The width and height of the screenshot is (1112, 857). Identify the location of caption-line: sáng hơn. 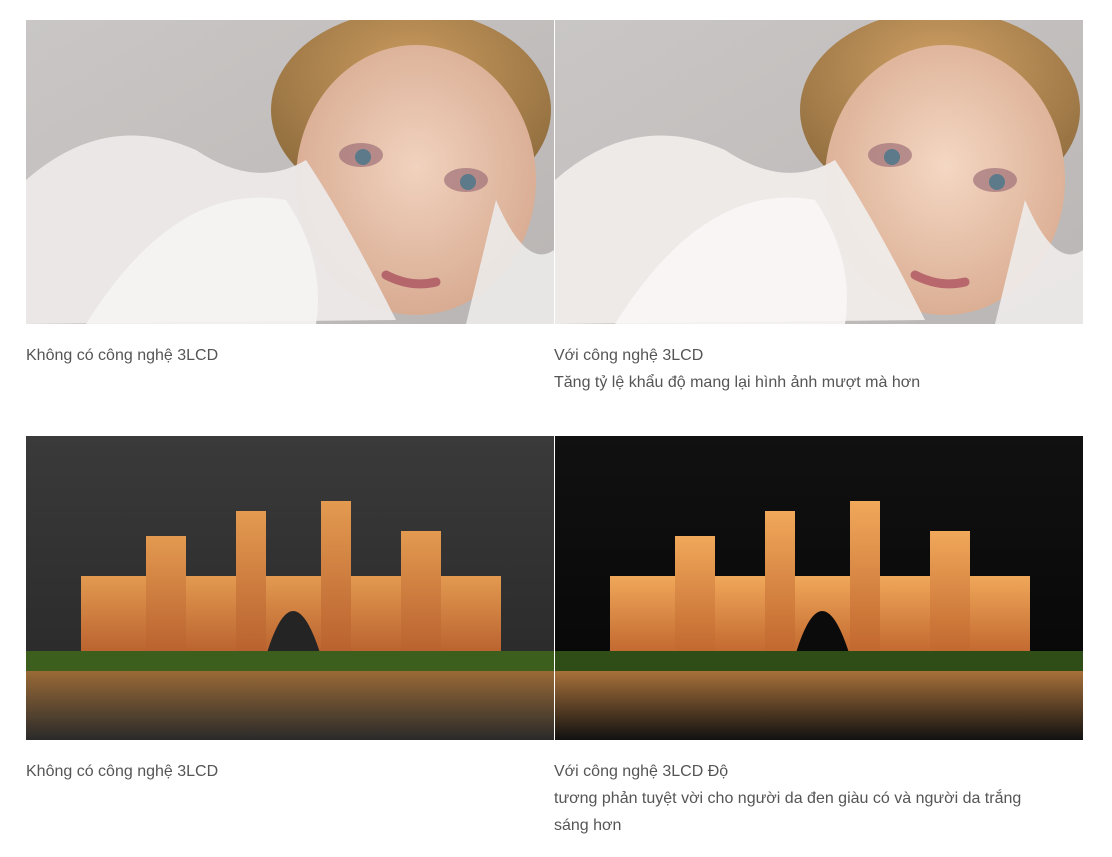
(588, 825).